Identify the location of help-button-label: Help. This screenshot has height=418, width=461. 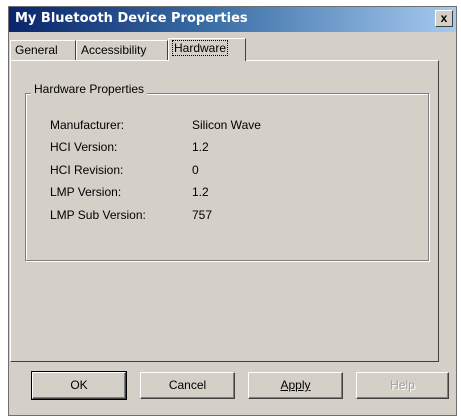
(402, 385).